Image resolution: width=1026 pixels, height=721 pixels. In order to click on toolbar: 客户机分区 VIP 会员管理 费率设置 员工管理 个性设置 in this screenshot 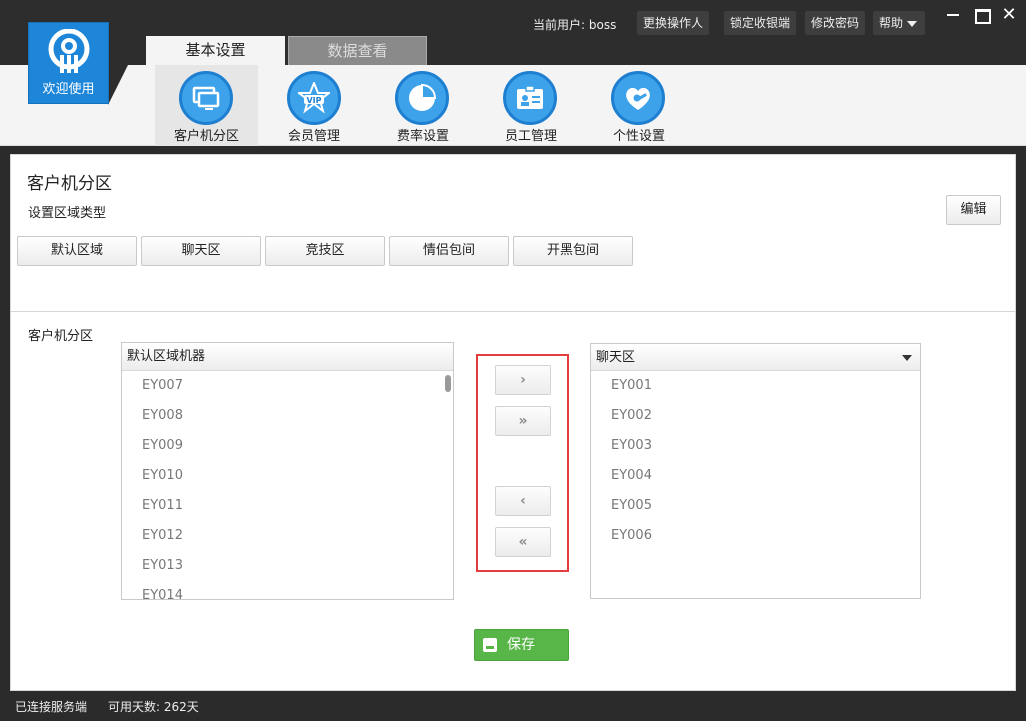, I will do `click(513, 105)`.